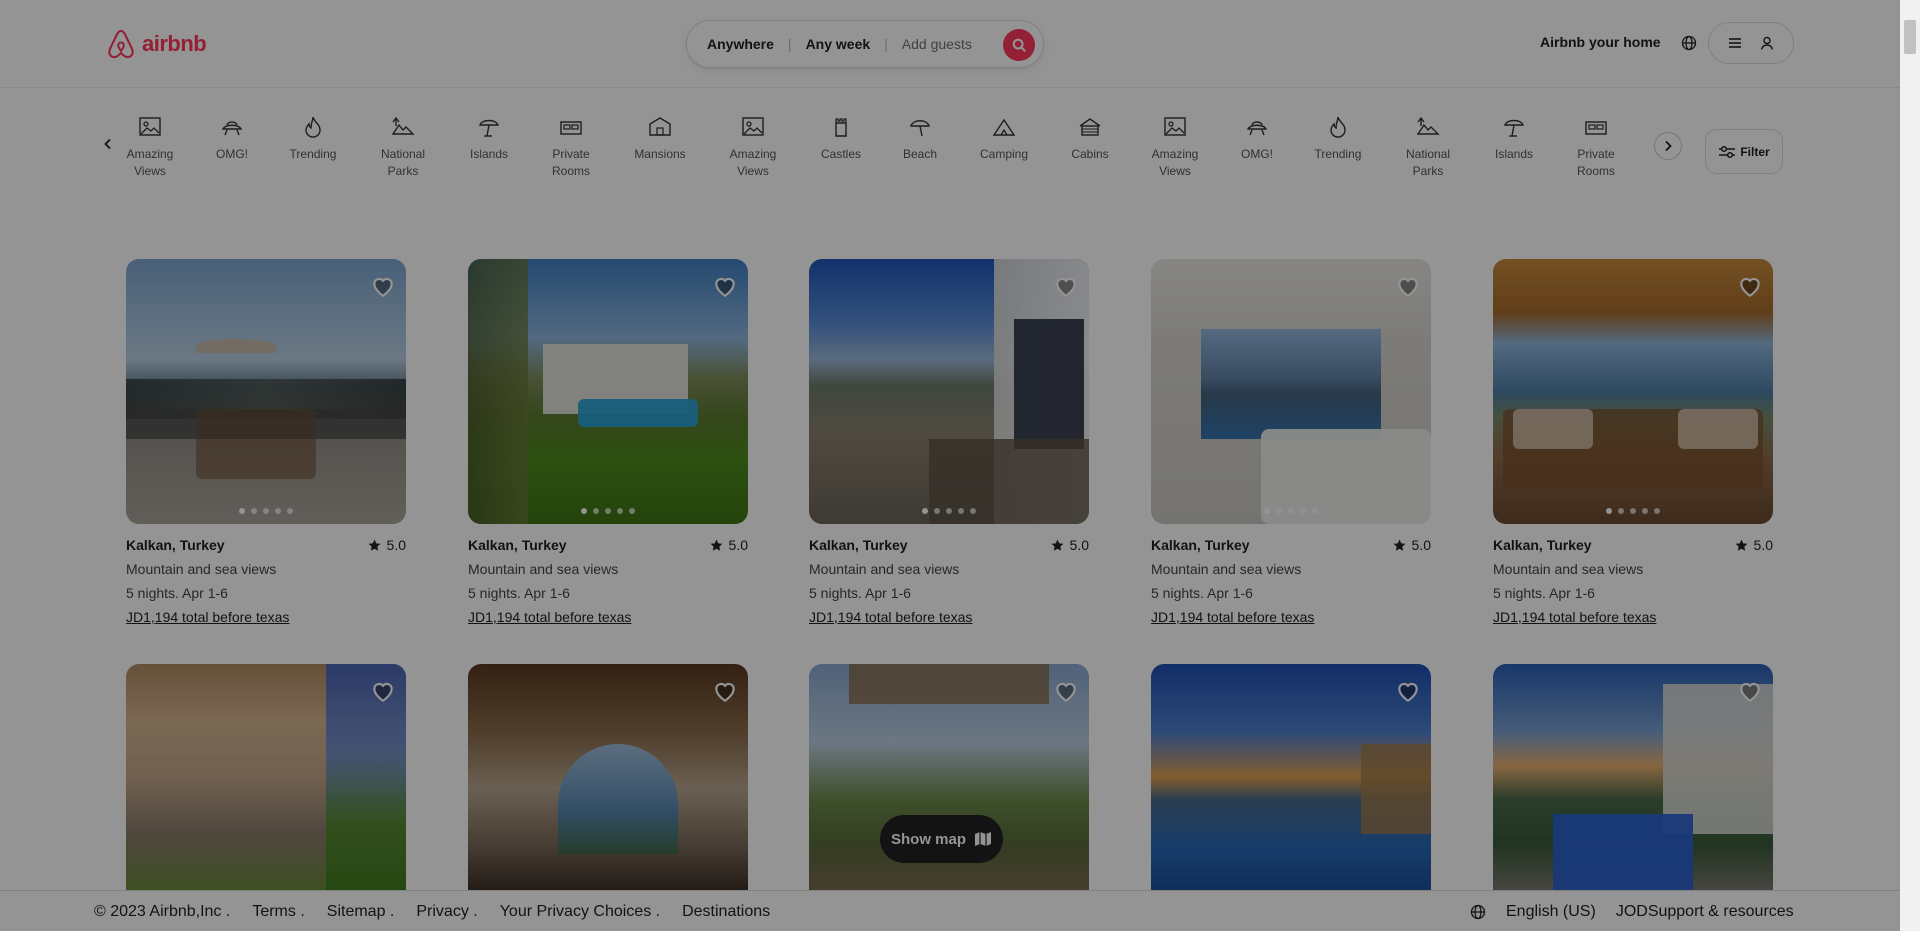 The width and height of the screenshot is (1920, 931). What do you see at coordinates (1004, 138) in the screenshot?
I see `category-camping: Camping` at bounding box center [1004, 138].